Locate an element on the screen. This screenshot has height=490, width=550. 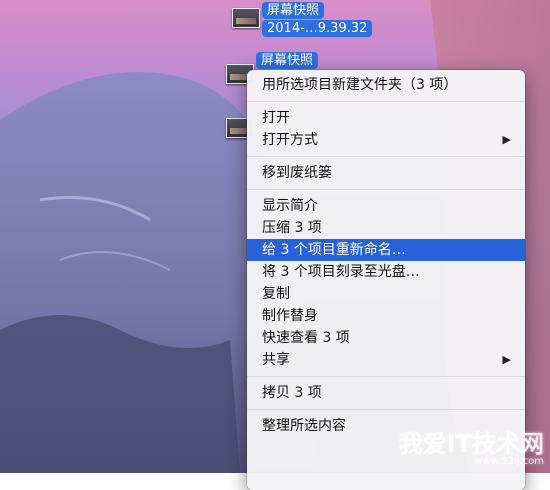
menu-item-label: 整理所选内容 is located at coordinates (304, 426).